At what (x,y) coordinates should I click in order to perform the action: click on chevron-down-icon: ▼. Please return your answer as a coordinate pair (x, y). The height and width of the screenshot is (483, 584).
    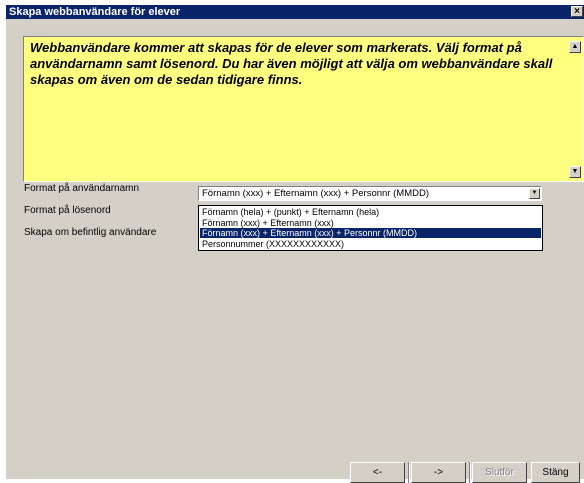
    Looking at the image, I should click on (534, 193).